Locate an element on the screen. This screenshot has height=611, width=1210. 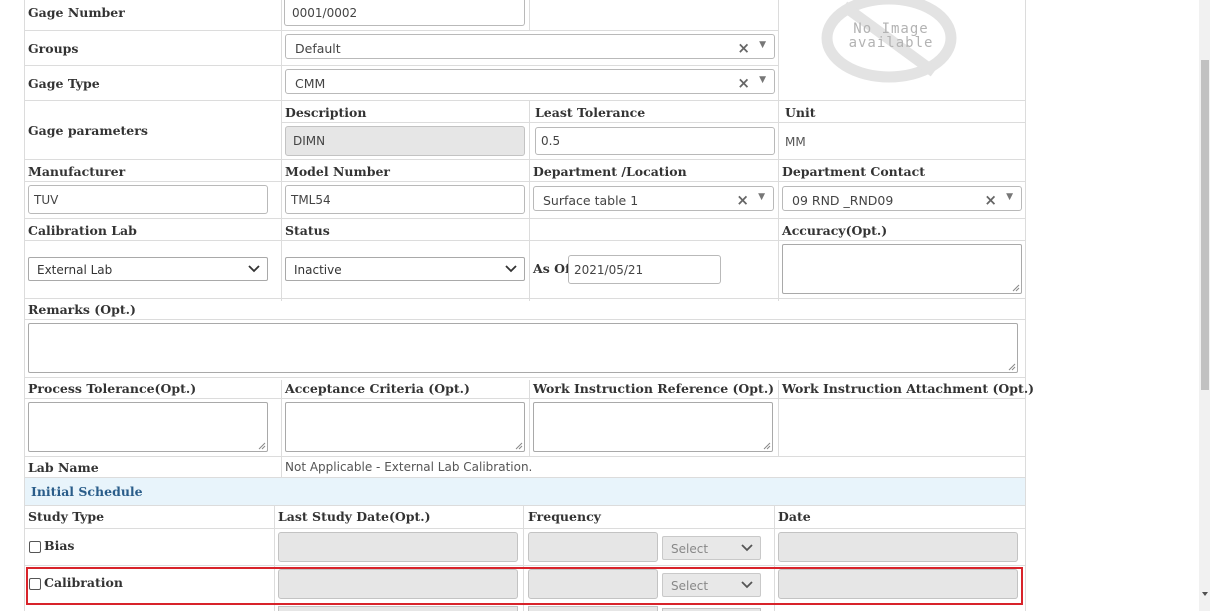
acceptance-criteria-textarea is located at coordinates (405, 427).